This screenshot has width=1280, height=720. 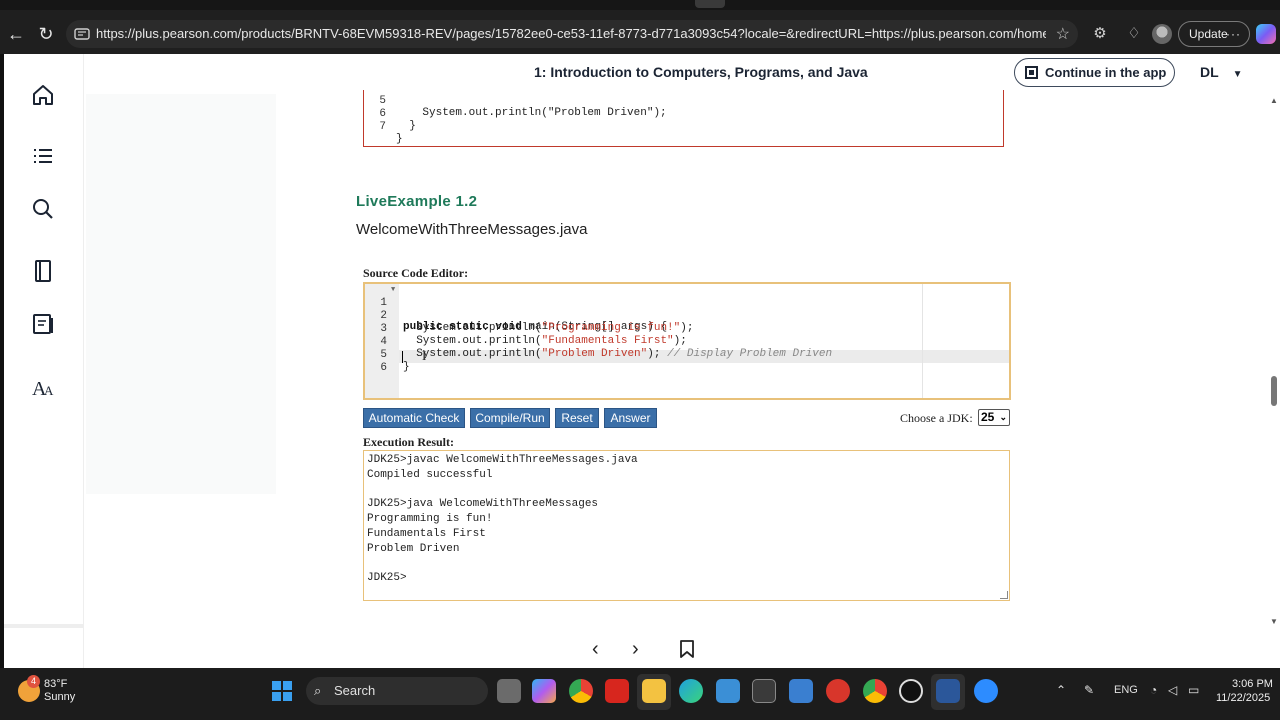 What do you see at coordinates (393, 290) in the screenshot?
I see `fold-toggle-icon: ▼` at bounding box center [393, 290].